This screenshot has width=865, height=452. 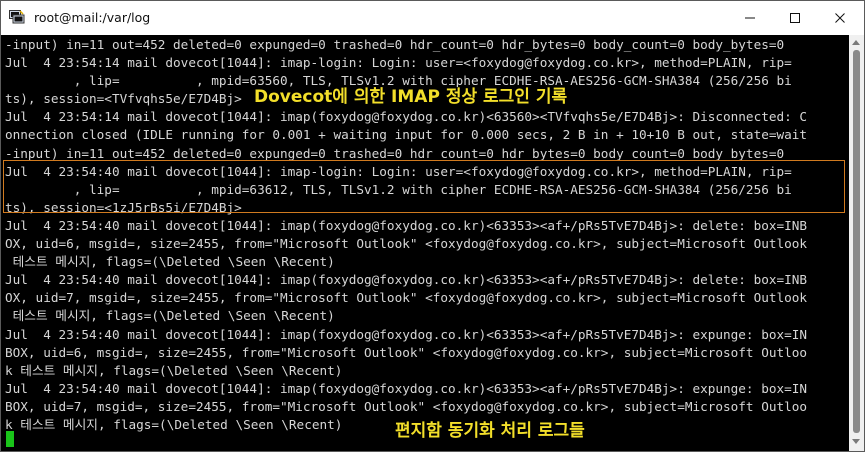 What do you see at coordinates (17, 17) in the screenshot?
I see `putty-terminal-icon` at bounding box center [17, 17].